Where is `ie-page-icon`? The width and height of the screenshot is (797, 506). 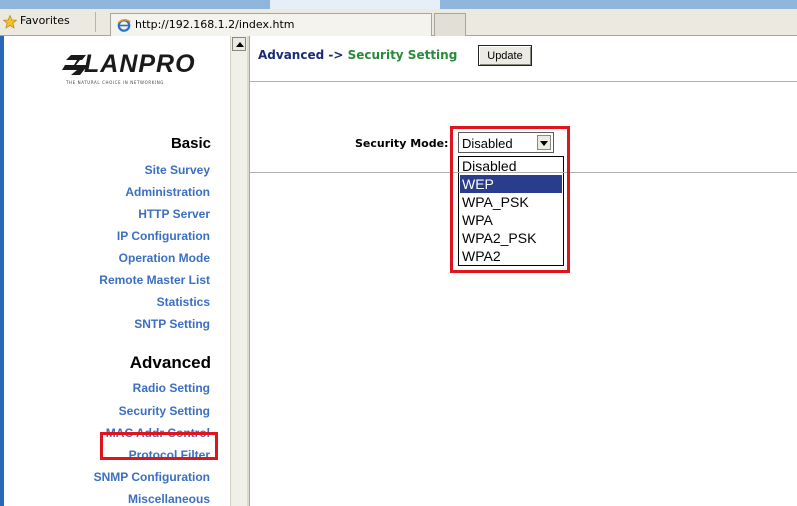 ie-page-icon is located at coordinates (124, 25).